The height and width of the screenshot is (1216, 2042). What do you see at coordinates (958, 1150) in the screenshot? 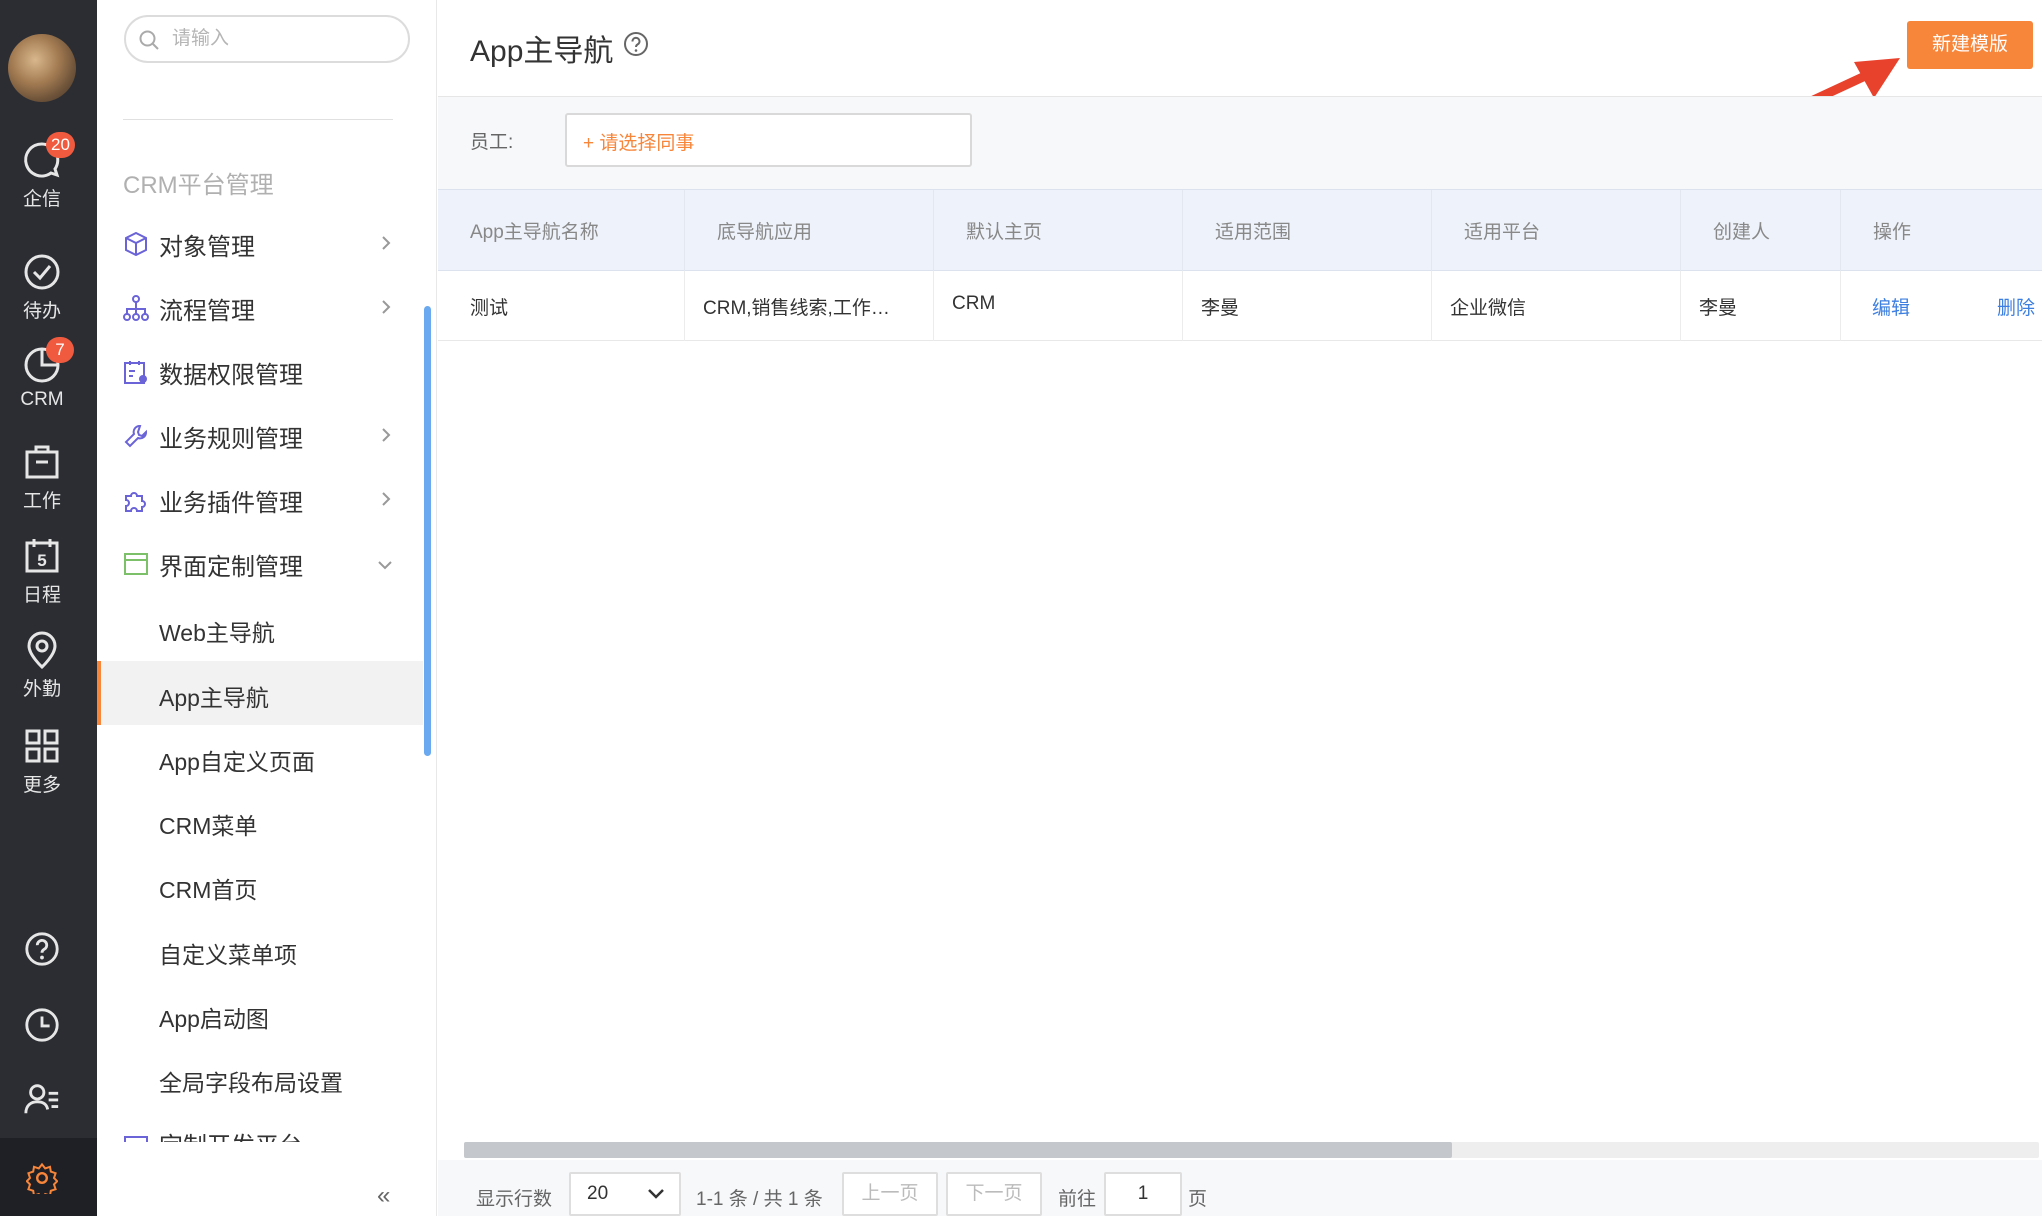
I see `scrollbar-thumb` at bounding box center [958, 1150].